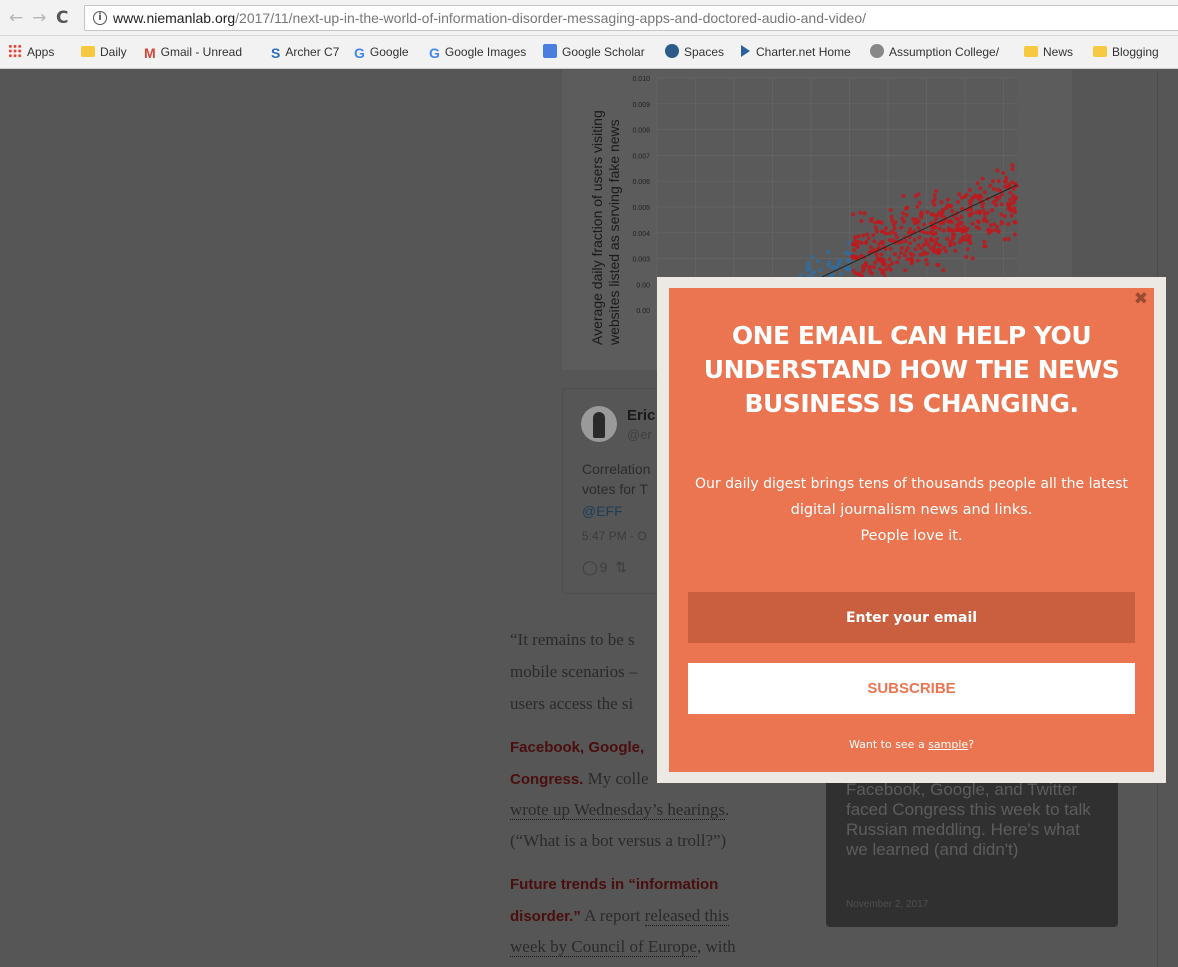 The width and height of the screenshot is (1178, 967). Describe the element at coordinates (31, 52) in the screenshot. I see `bookmark-apps: Apps` at that location.